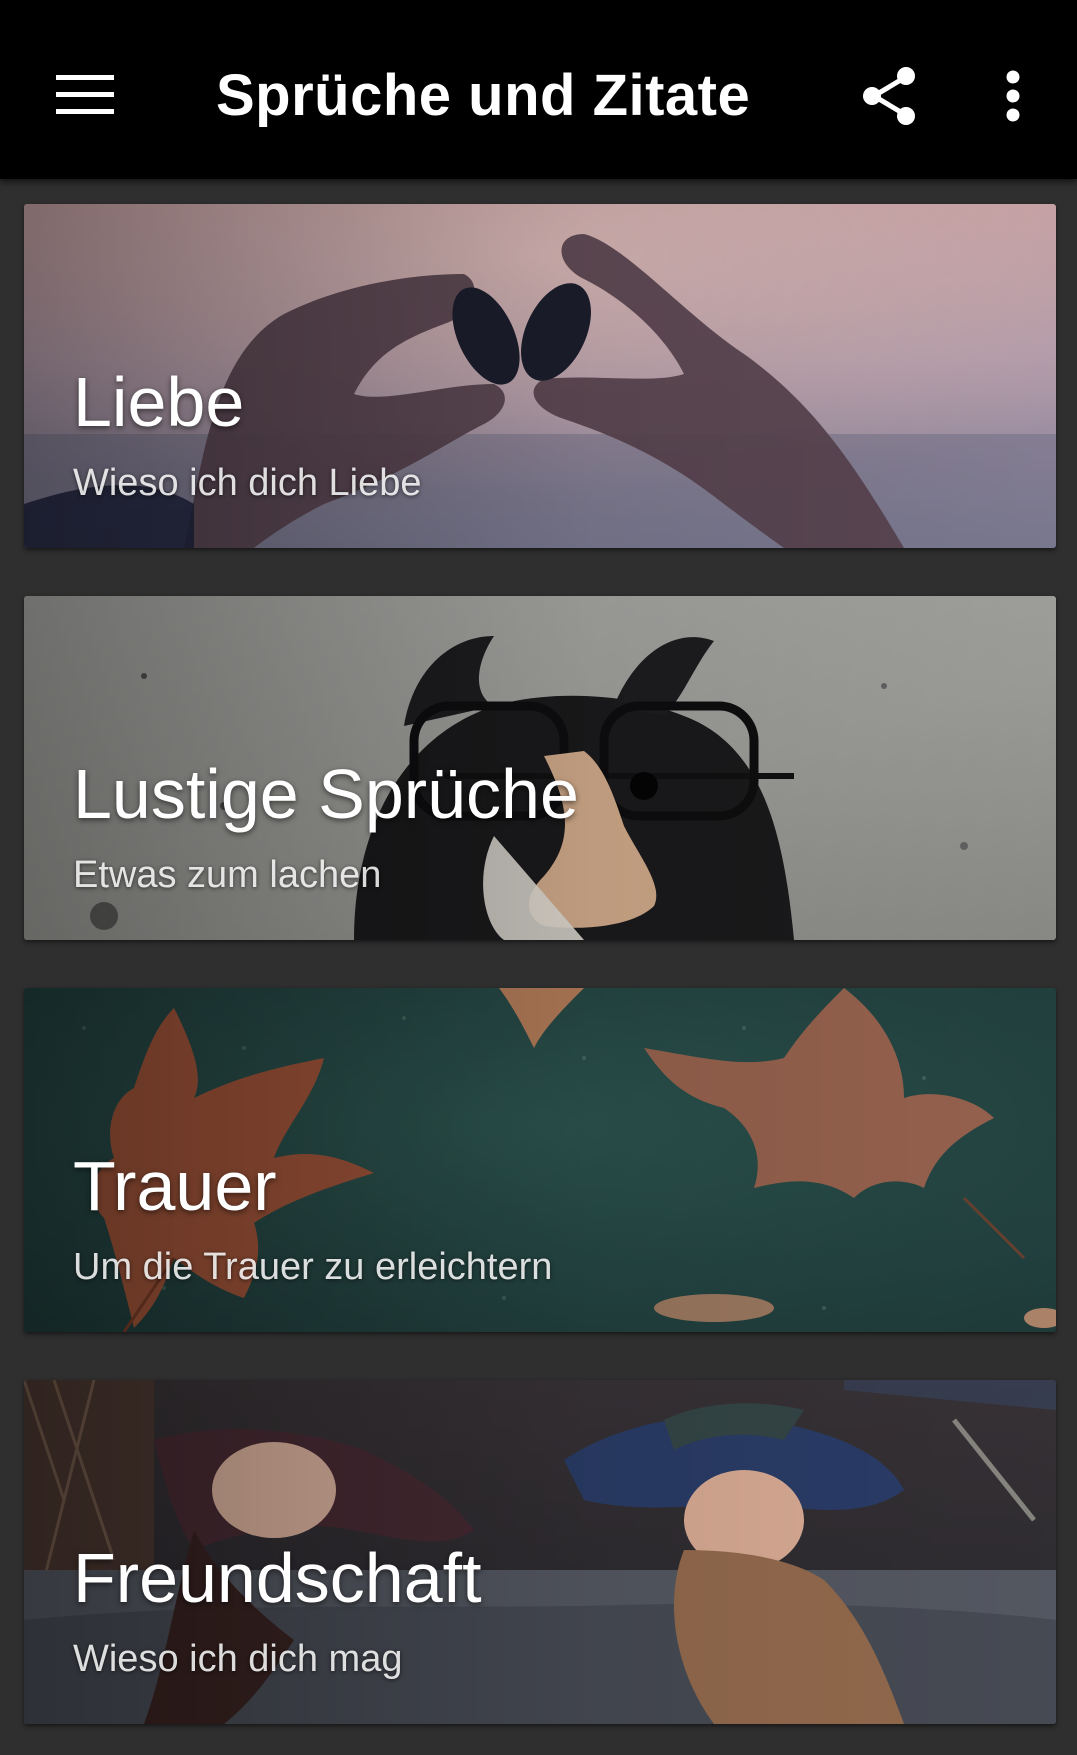  I want to click on category-subtitle: Wieso ich dich mag, so click(238, 1659).